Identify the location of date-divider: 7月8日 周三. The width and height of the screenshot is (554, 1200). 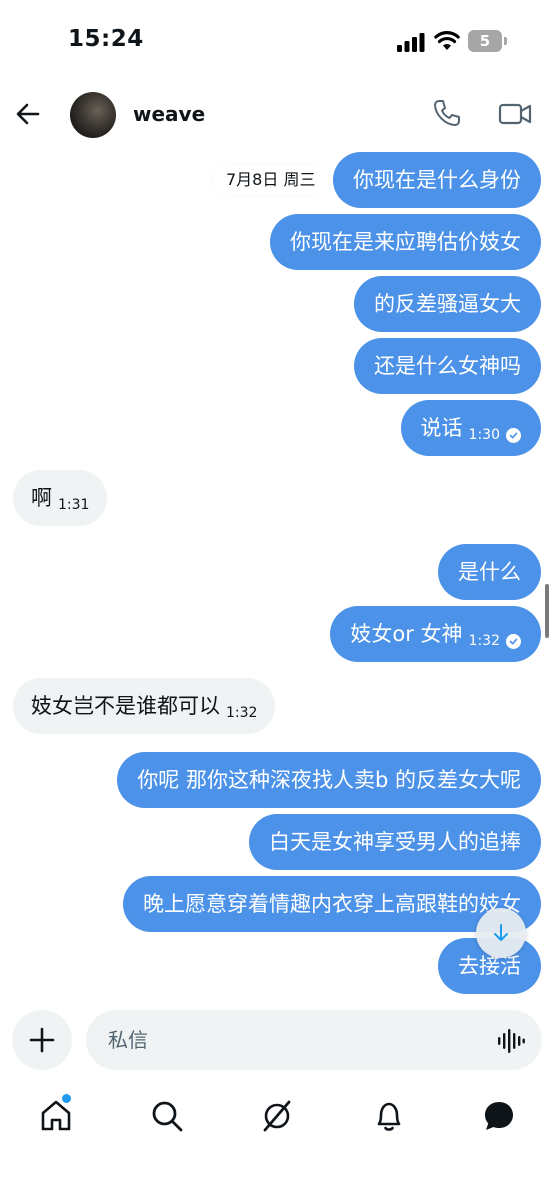
(271, 180).